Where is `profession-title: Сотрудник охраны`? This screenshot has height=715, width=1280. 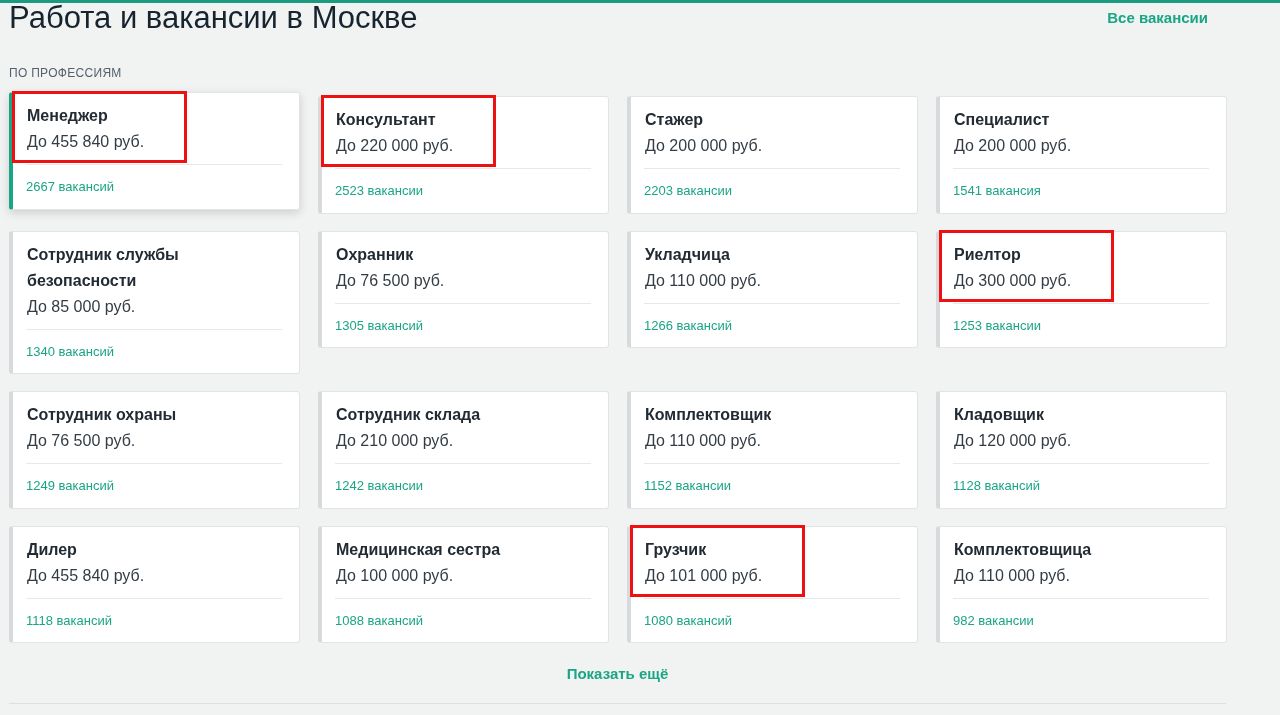
profession-title: Сотрудник охраны is located at coordinates (102, 415).